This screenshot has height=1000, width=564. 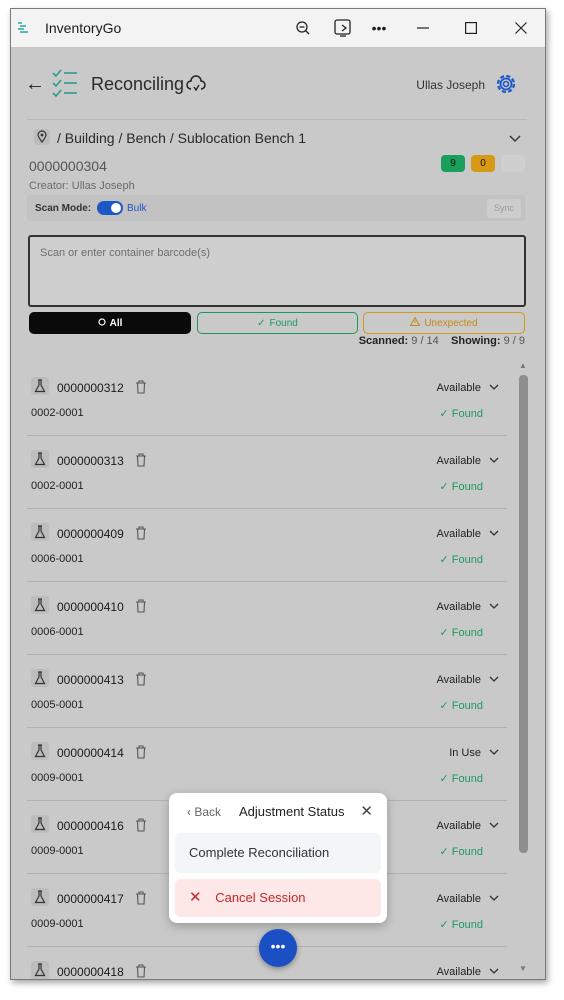 I want to click on page-title: Reconciling, so click(x=138, y=84).